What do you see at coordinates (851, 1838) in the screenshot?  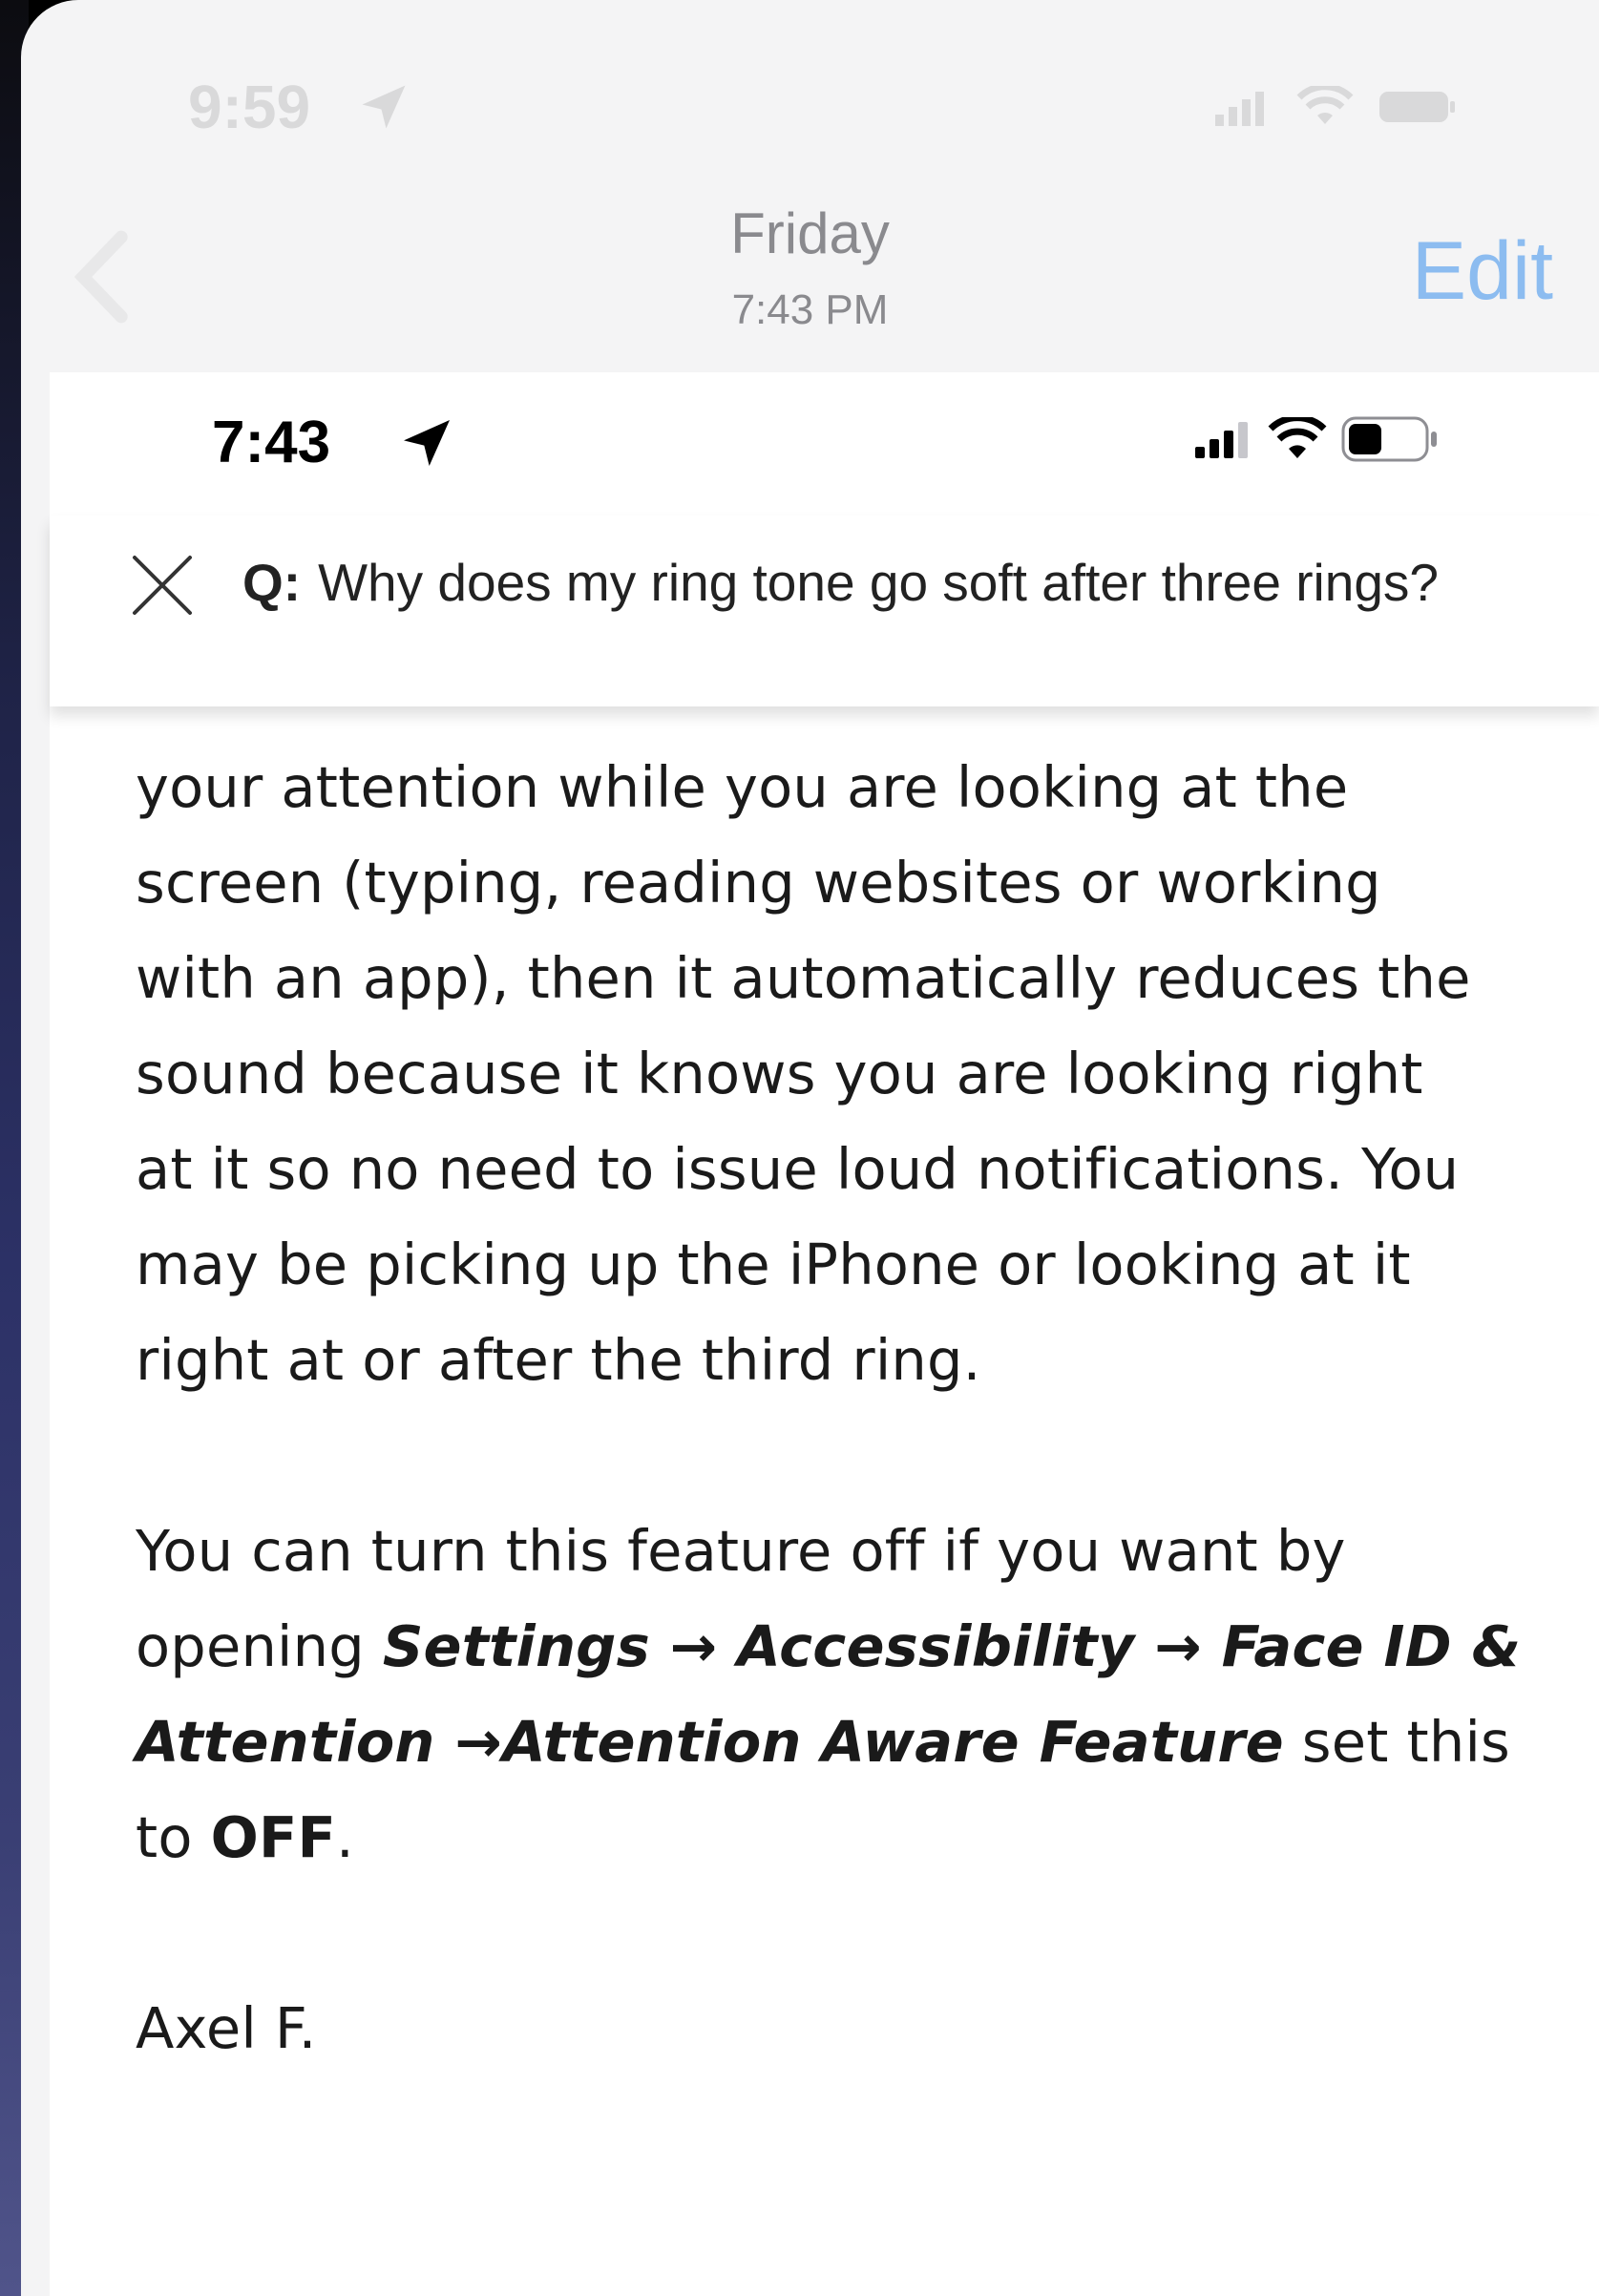 I see `answer-line: to OFF.` at bounding box center [851, 1838].